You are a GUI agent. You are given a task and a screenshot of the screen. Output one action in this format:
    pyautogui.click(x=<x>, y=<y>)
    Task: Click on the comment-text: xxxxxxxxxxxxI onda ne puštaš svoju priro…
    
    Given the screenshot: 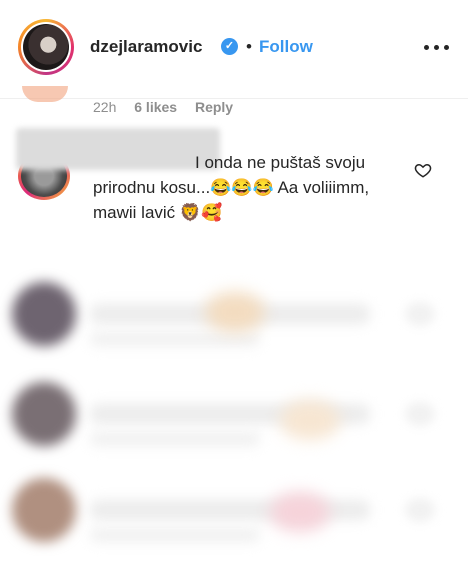 What is the action you would take?
    pyautogui.click(x=248, y=187)
    